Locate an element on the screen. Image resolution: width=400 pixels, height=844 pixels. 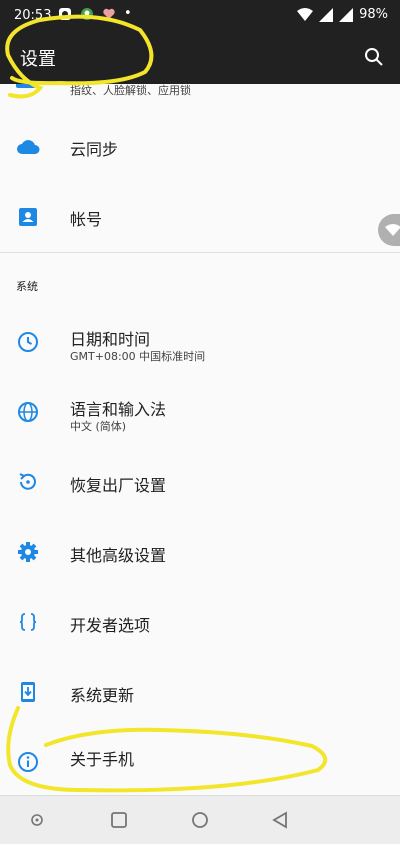
globe-icon is located at coordinates (28, 412).